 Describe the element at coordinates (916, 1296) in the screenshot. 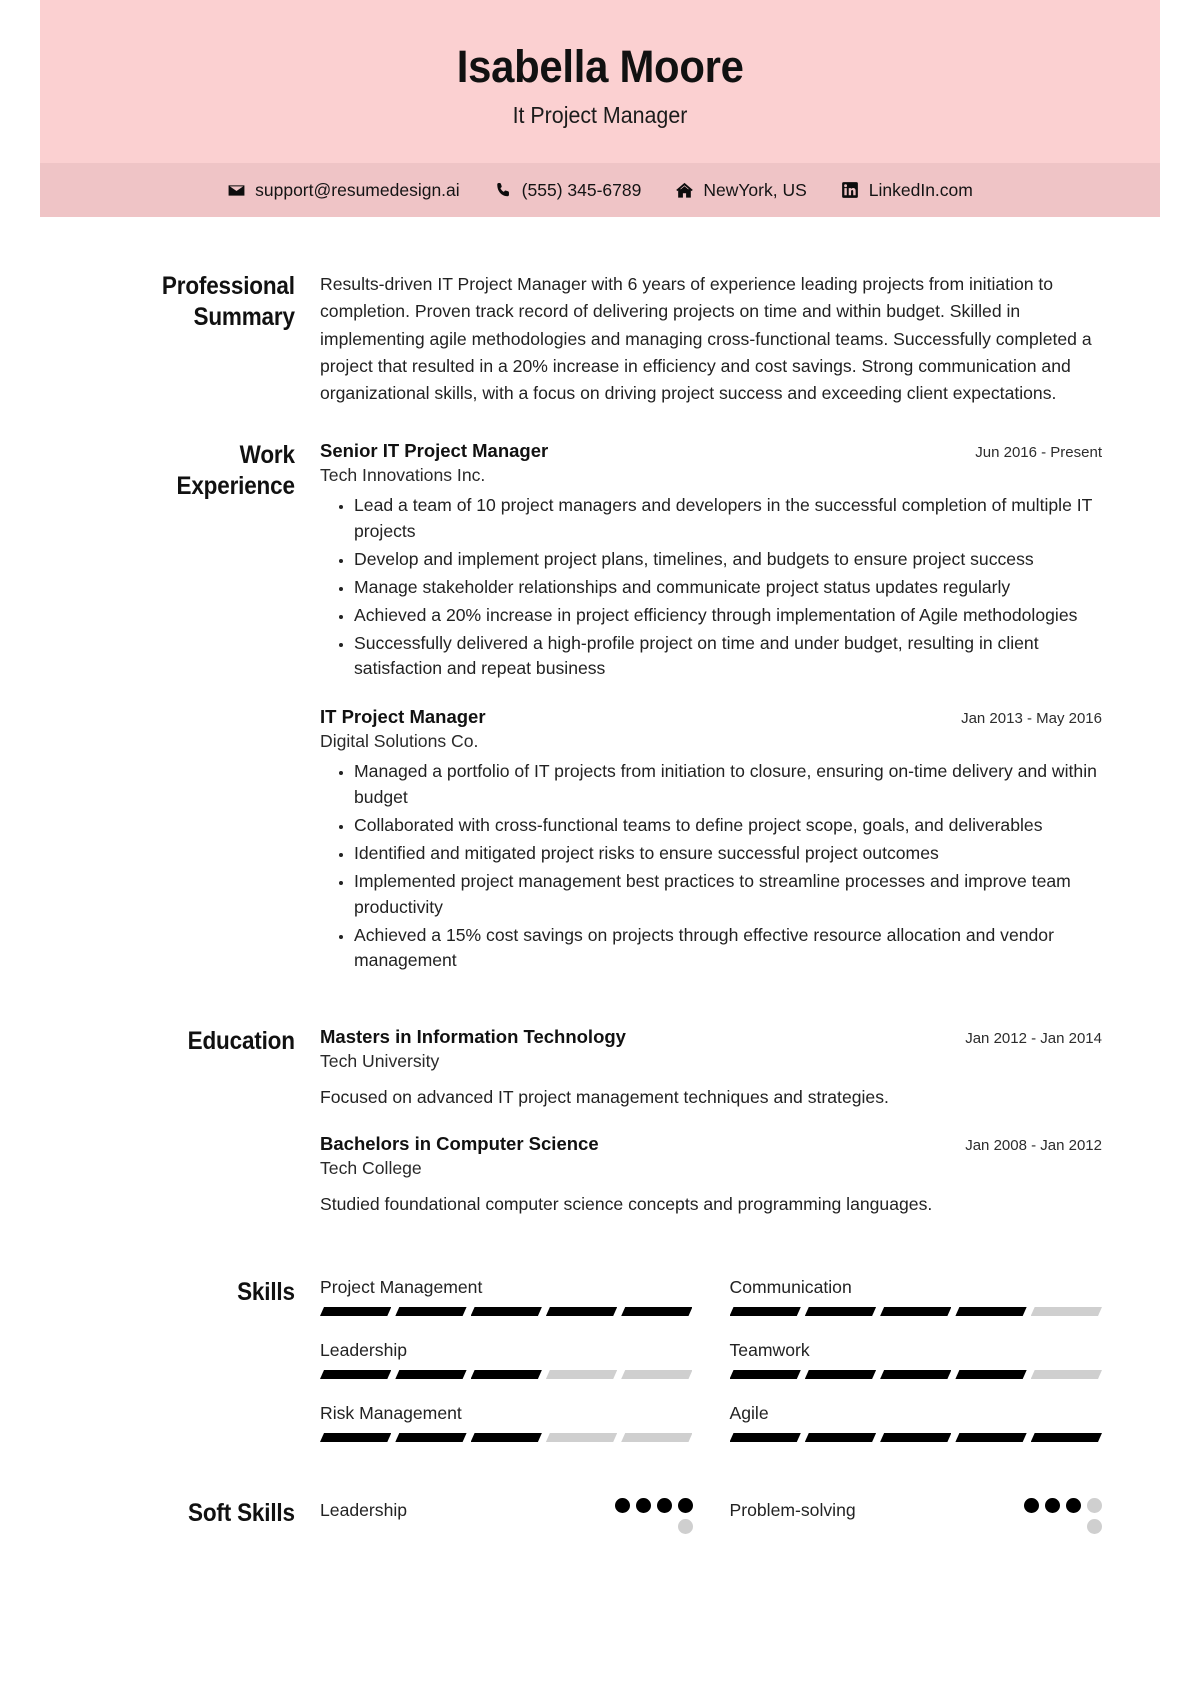

I see `skill-item: Communication` at that location.